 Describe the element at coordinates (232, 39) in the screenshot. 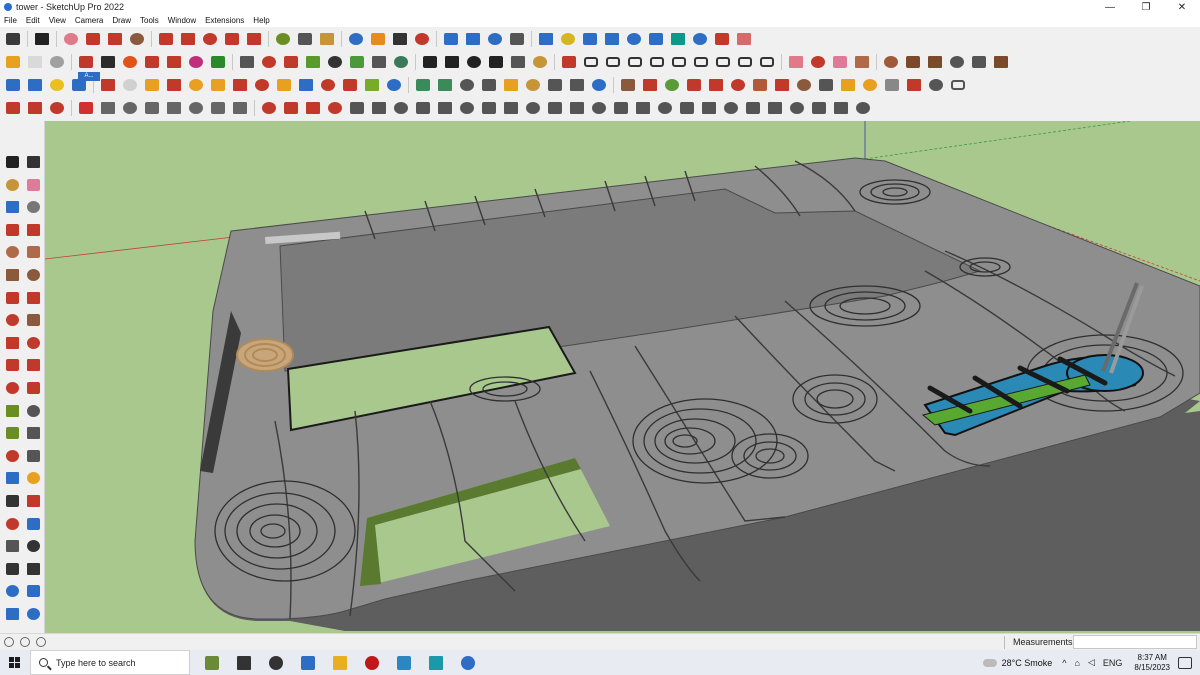

I see `rotate-button` at that location.